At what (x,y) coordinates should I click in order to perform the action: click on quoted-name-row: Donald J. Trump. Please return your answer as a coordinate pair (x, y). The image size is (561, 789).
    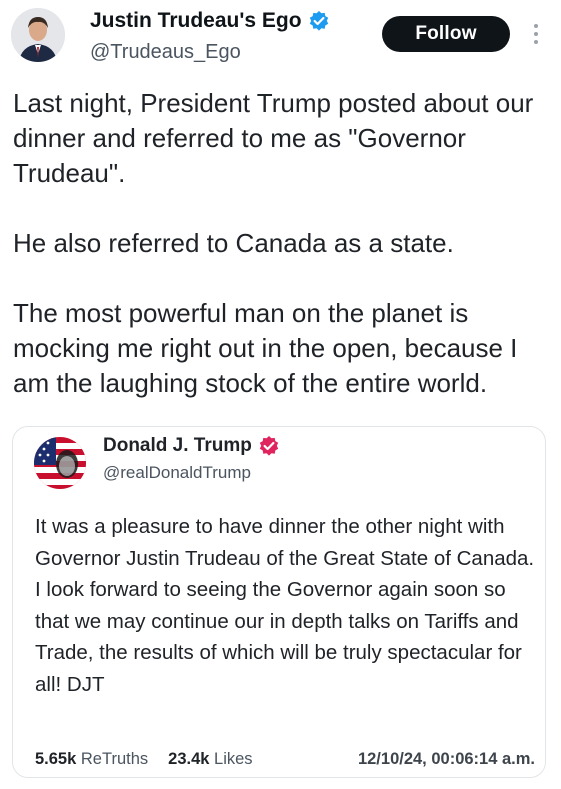
    Looking at the image, I should click on (191, 446).